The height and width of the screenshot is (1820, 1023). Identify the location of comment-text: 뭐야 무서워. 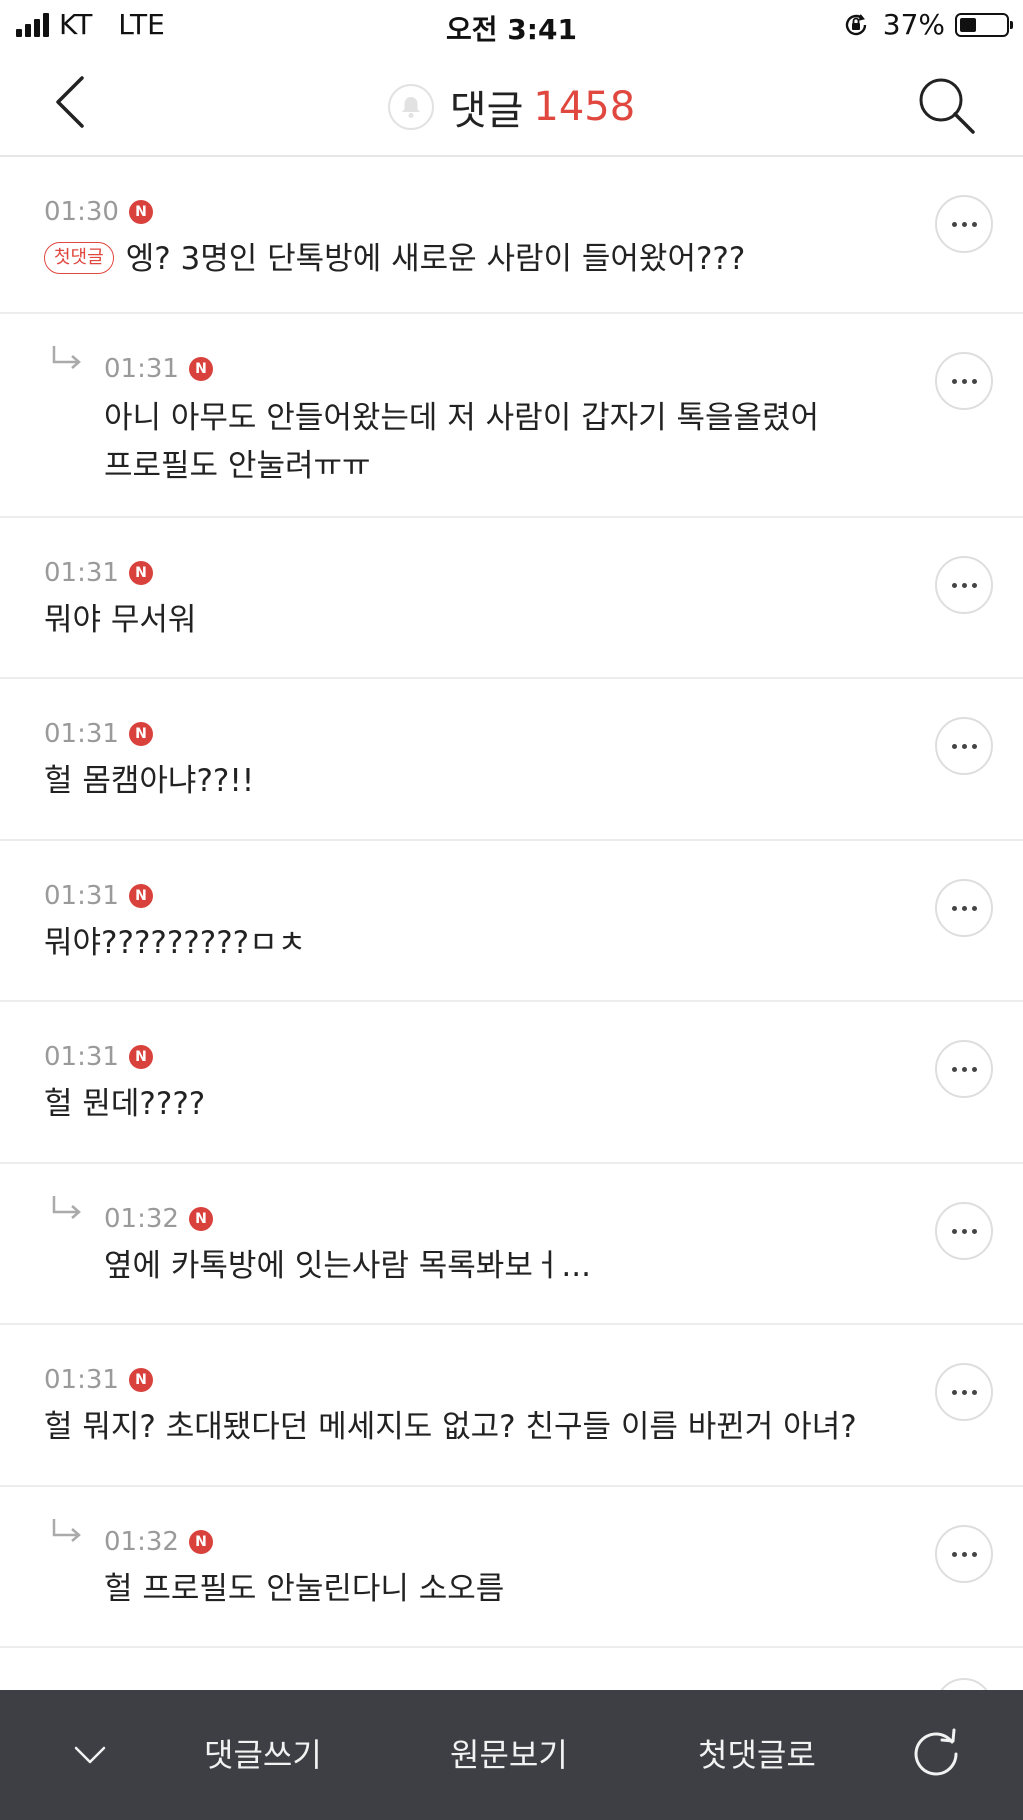
(120, 620).